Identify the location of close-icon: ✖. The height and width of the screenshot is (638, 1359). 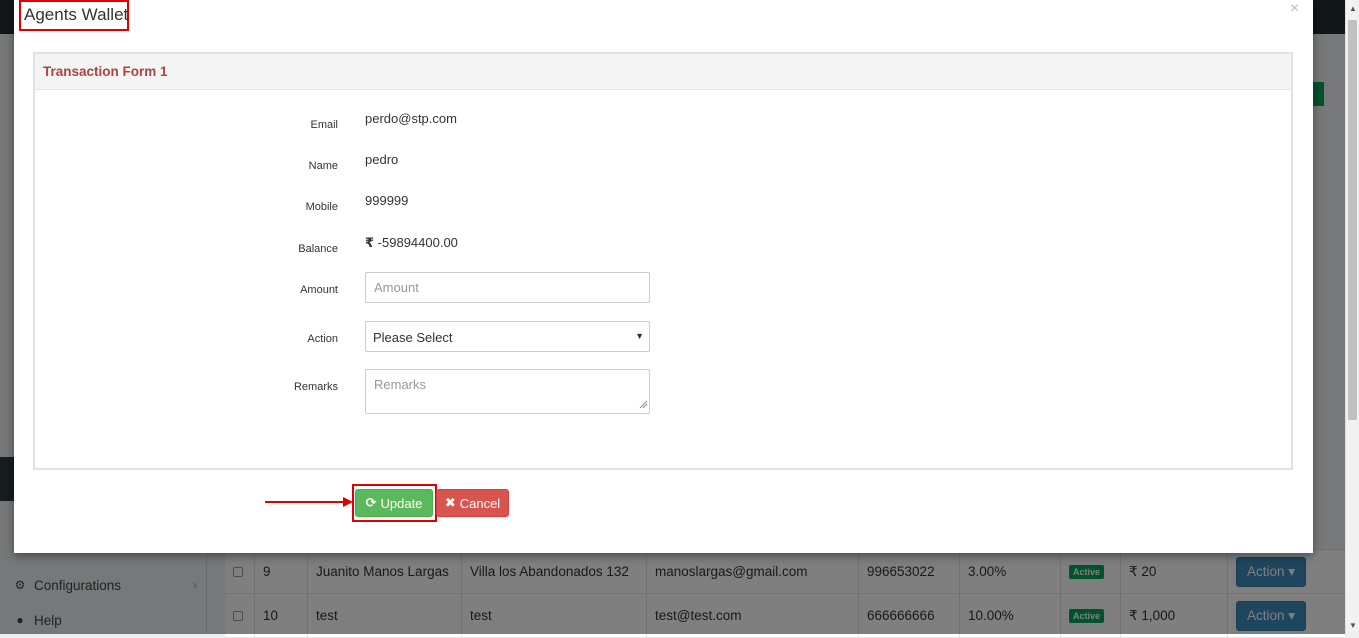
(450, 502).